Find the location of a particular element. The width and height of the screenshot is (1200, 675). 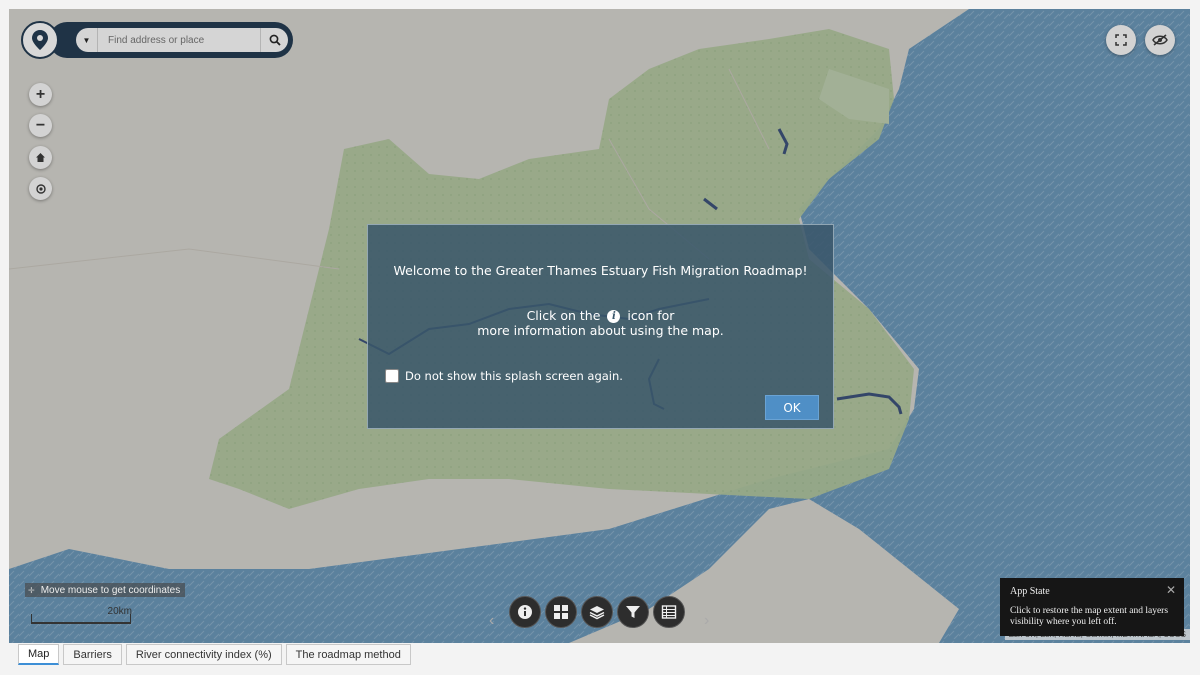

fullscreen-button is located at coordinates (1121, 40).